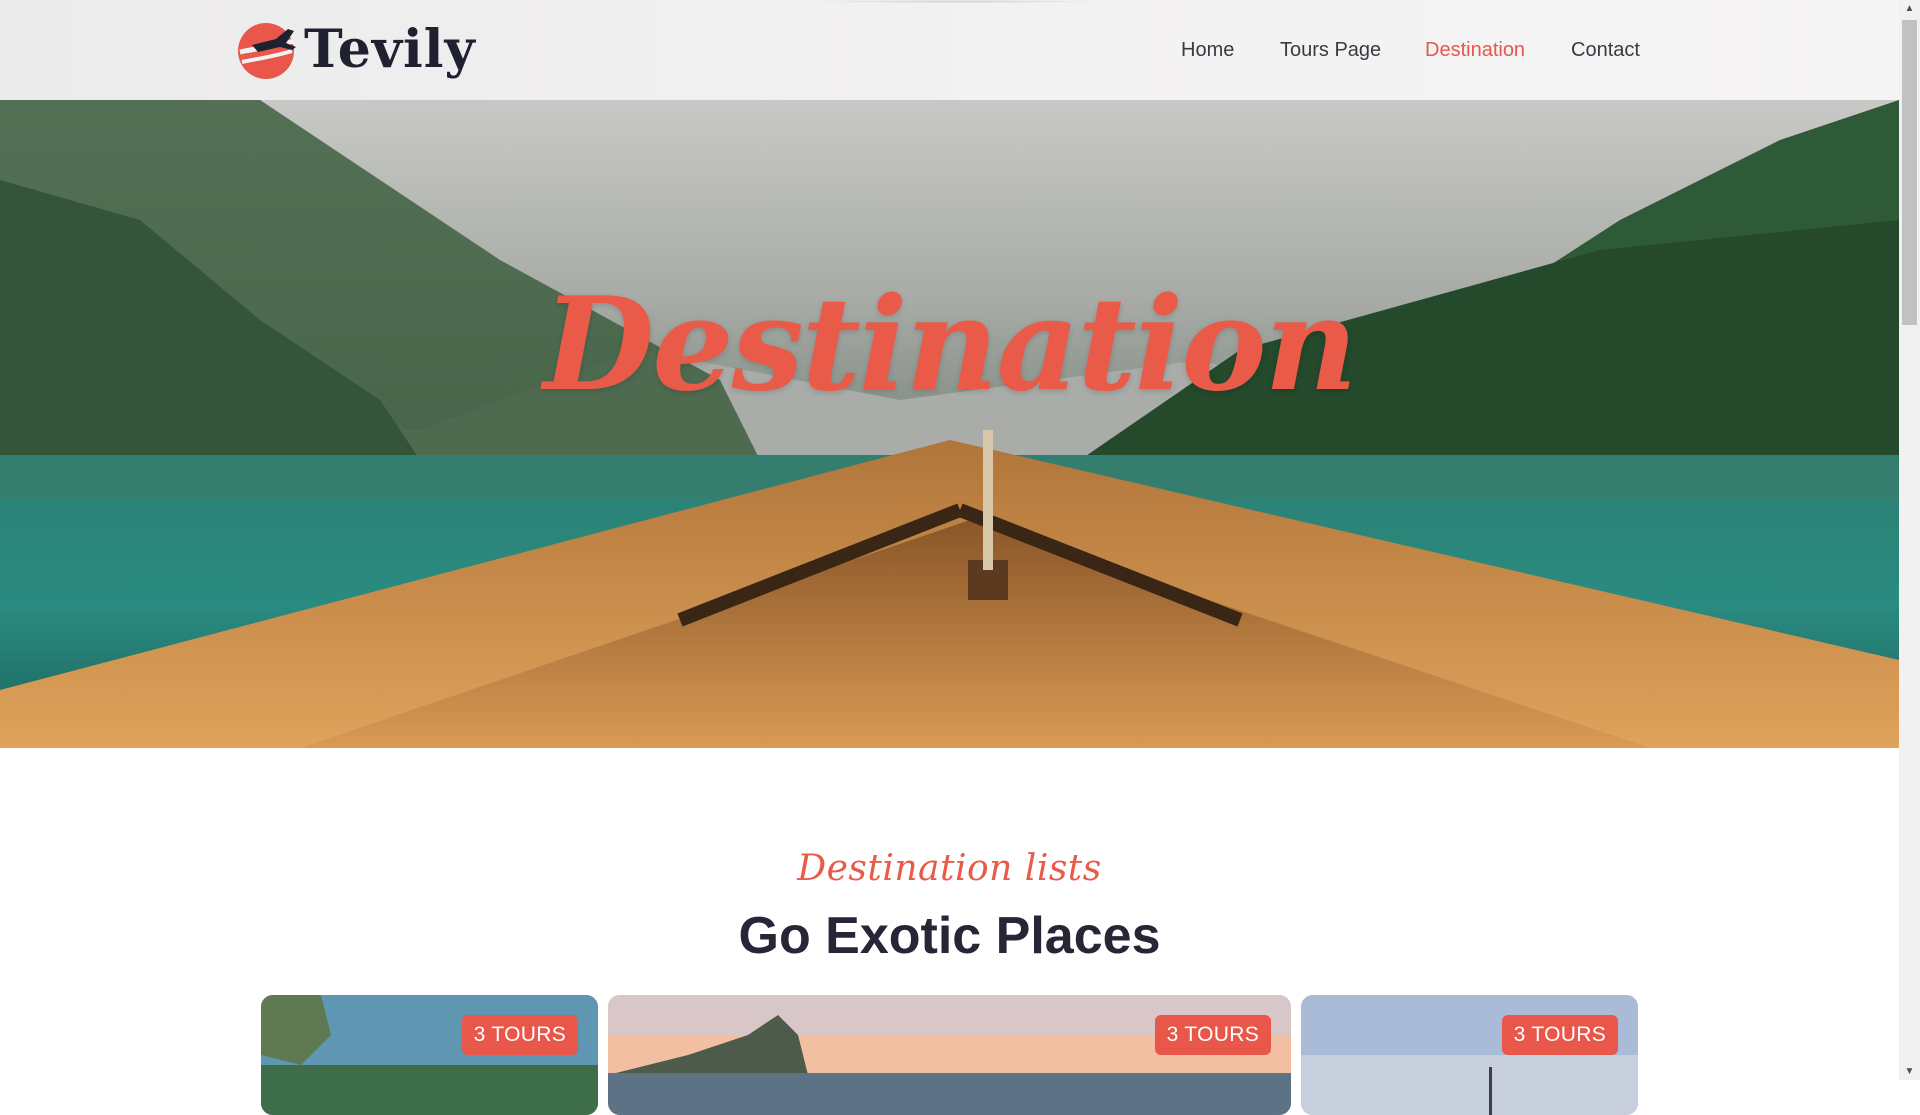  I want to click on page-scrollbar: ▲ ▼, so click(1909, 540).